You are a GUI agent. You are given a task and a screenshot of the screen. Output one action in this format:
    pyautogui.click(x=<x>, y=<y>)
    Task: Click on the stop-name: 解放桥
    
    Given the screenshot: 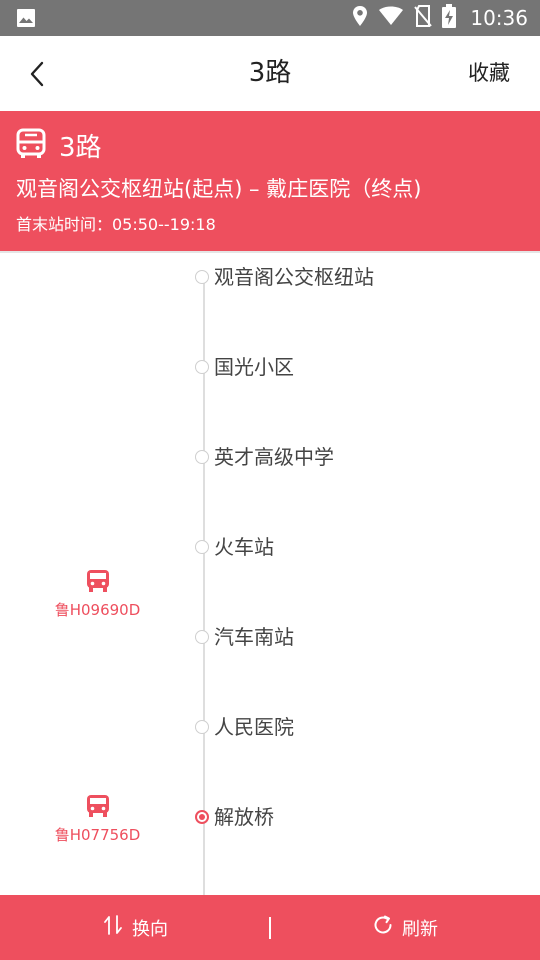 What is the action you would take?
    pyautogui.click(x=244, y=817)
    